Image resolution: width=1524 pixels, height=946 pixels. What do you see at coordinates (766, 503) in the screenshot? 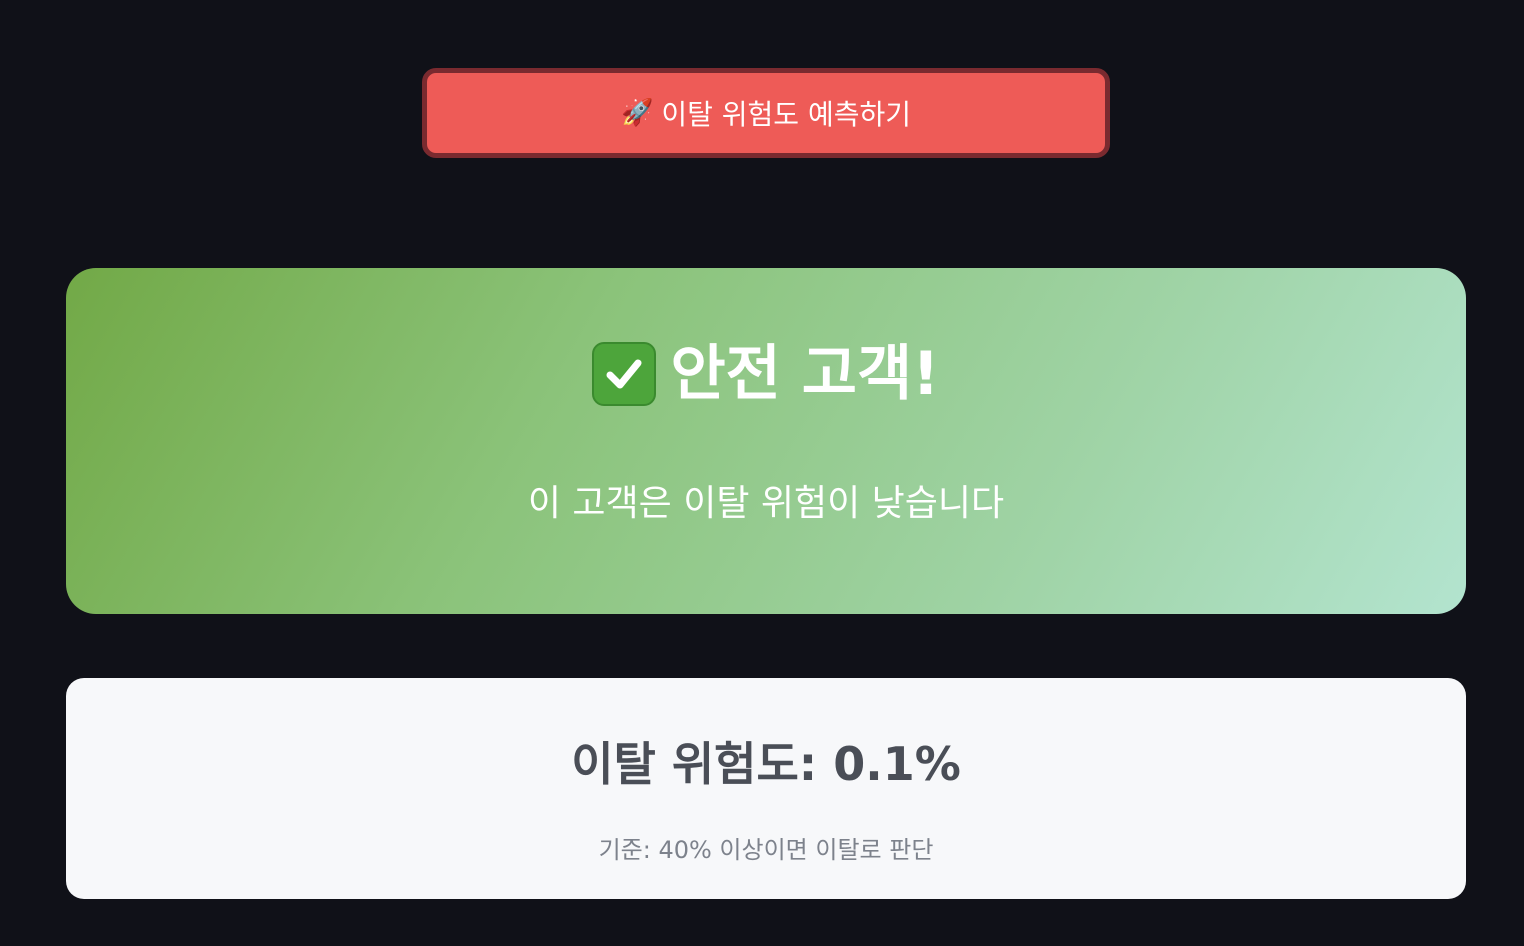
I see `result-subtitle: 이 고객은 이탈 위험이 낮습니다` at bounding box center [766, 503].